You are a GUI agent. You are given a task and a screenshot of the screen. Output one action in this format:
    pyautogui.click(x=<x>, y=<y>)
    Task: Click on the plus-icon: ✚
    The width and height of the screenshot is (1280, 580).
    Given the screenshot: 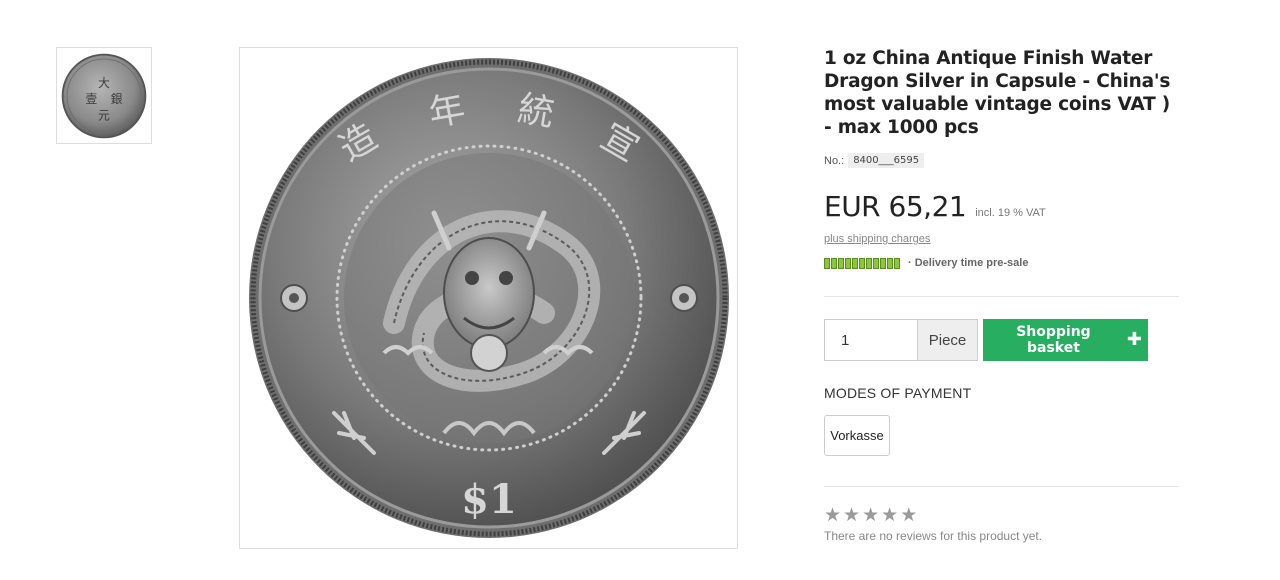 What is the action you would take?
    pyautogui.click(x=1134, y=339)
    